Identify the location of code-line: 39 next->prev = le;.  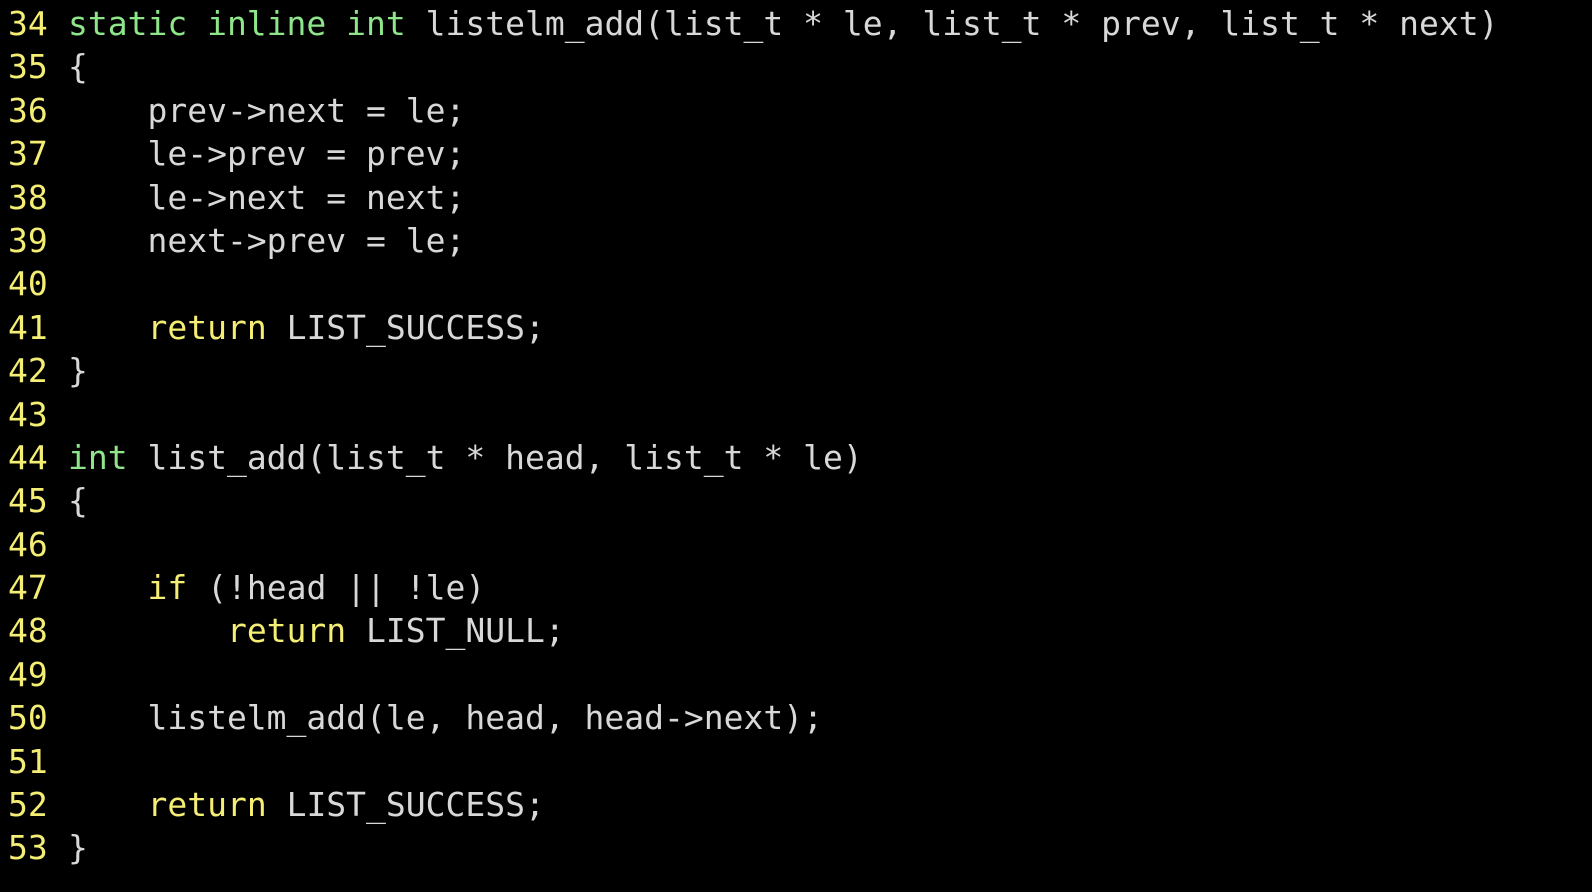
(796, 240).